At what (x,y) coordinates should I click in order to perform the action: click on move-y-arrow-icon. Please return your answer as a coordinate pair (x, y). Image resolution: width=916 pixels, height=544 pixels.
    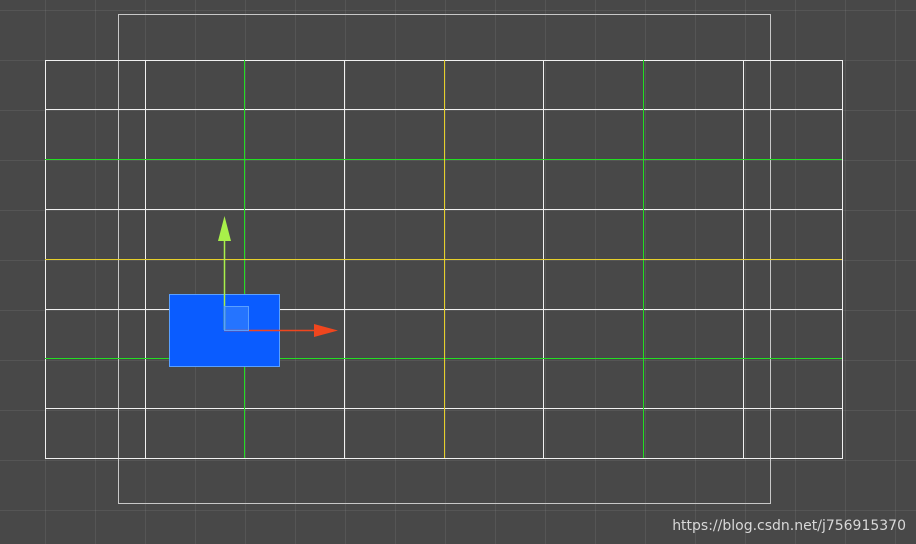
    Looking at the image, I should click on (224, 228).